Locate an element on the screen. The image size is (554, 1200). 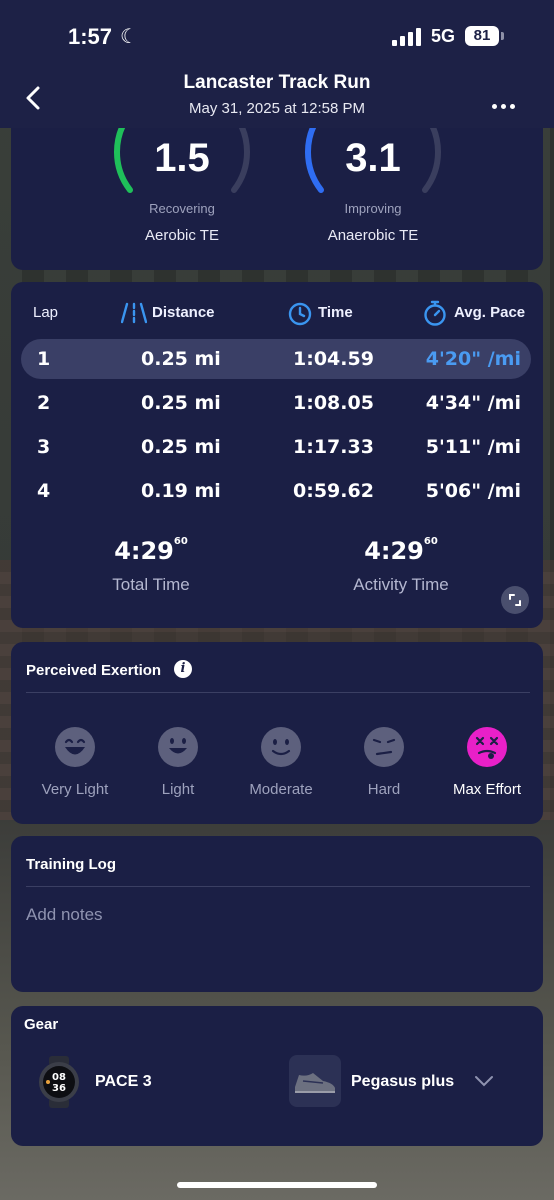
expand-icon is located at coordinates (515, 600).